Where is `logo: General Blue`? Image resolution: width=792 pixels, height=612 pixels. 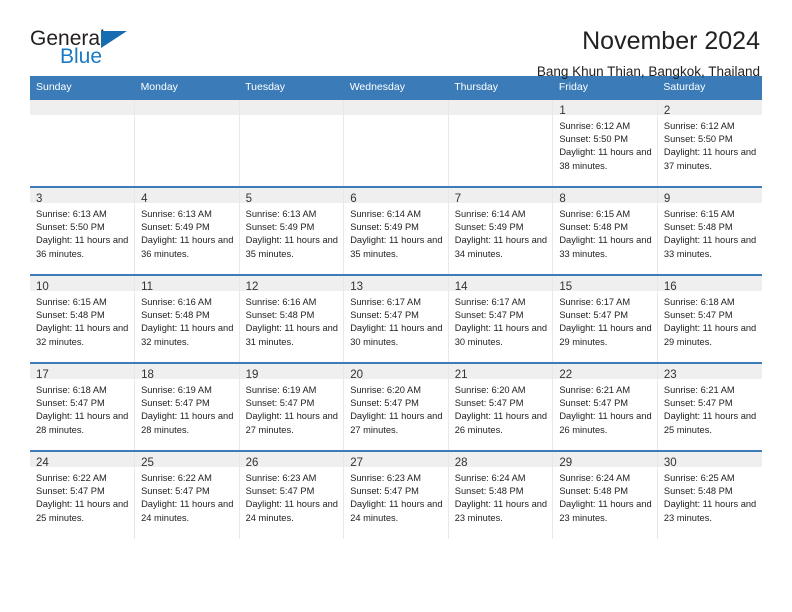
logo: General Blue is located at coordinates (95, 51).